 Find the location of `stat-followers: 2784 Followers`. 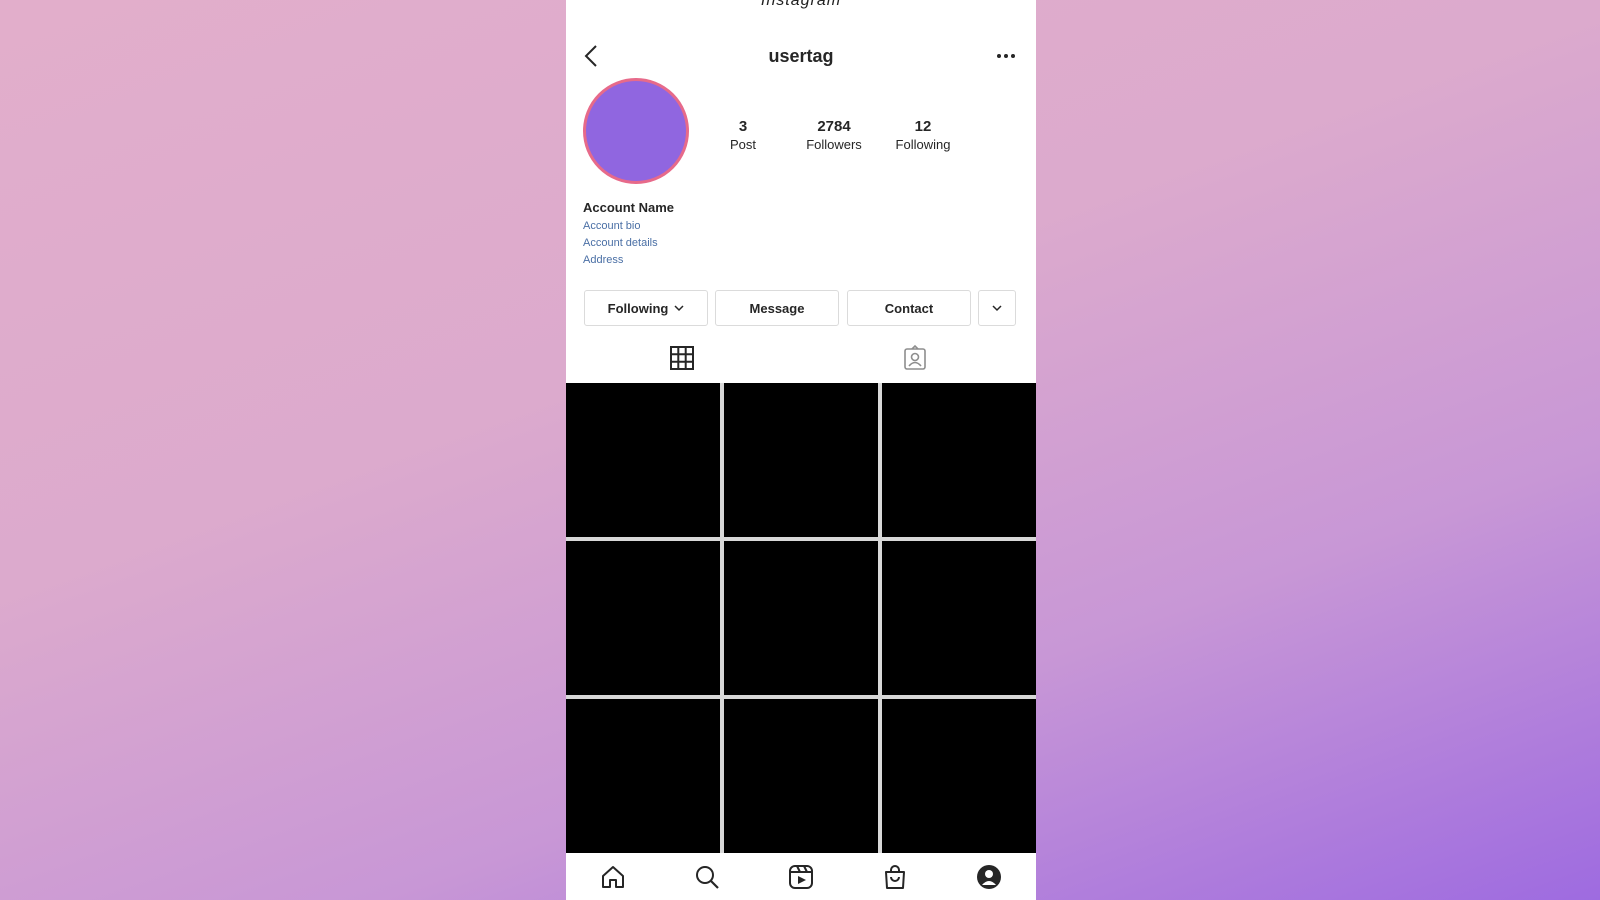

stat-followers: 2784 Followers is located at coordinates (834, 135).